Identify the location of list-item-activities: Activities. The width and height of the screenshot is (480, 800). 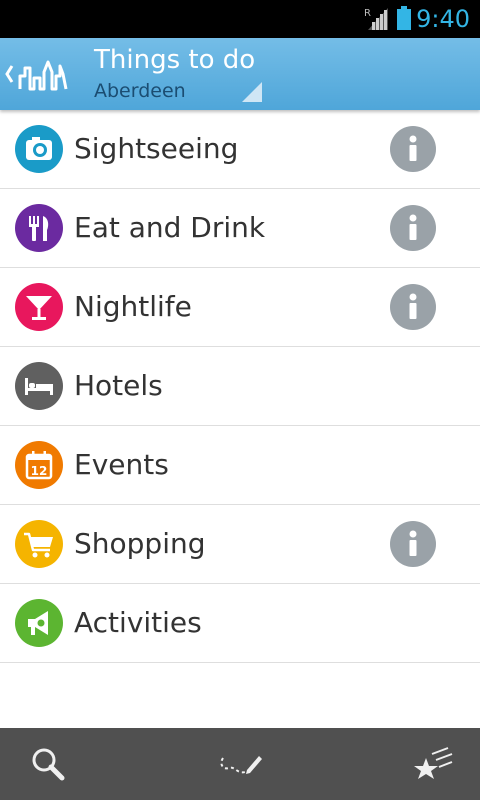
(240, 623).